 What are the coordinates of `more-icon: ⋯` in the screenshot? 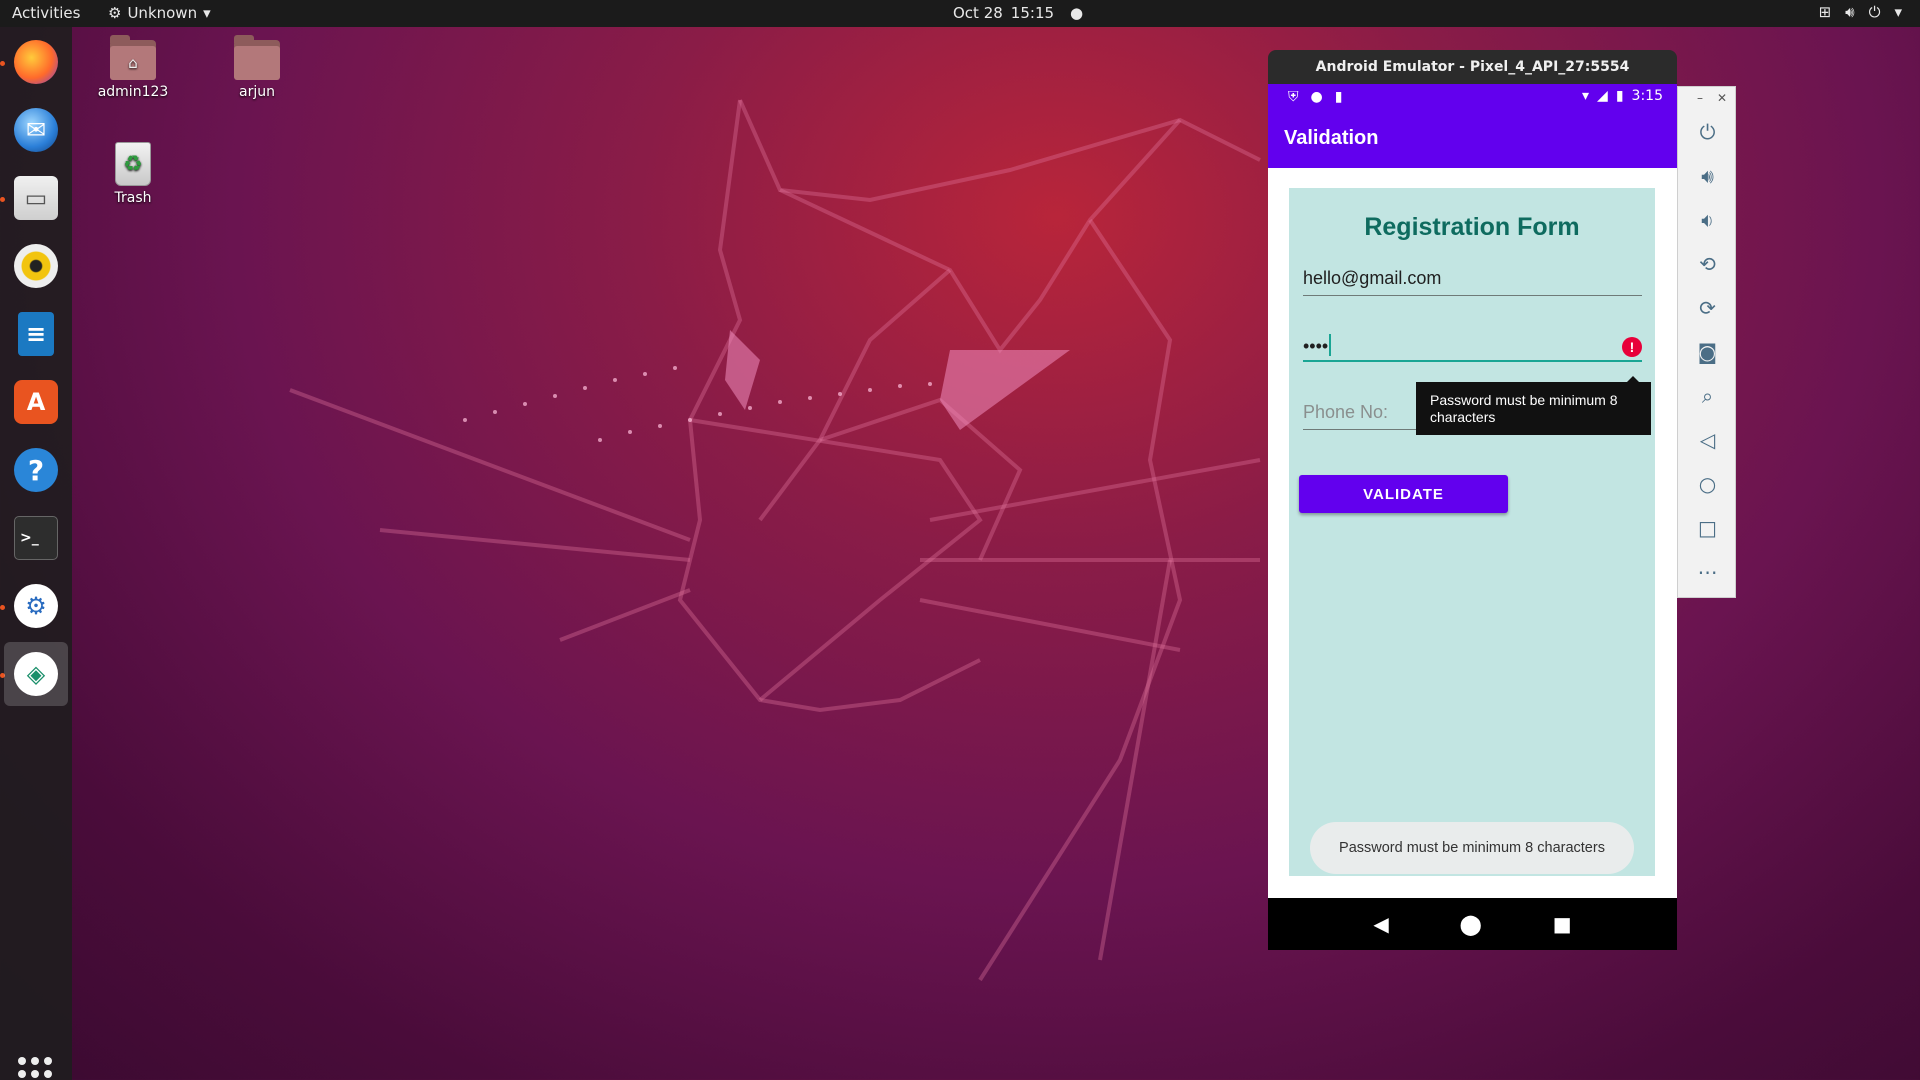 It's located at (1707, 572).